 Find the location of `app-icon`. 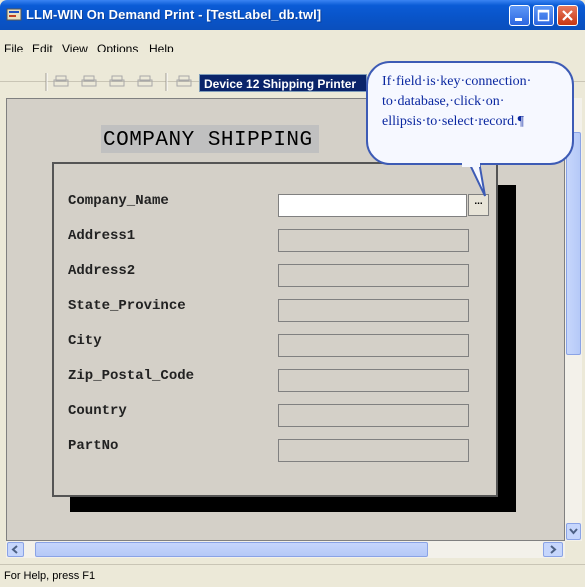

app-icon is located at coordinates (14, 14).